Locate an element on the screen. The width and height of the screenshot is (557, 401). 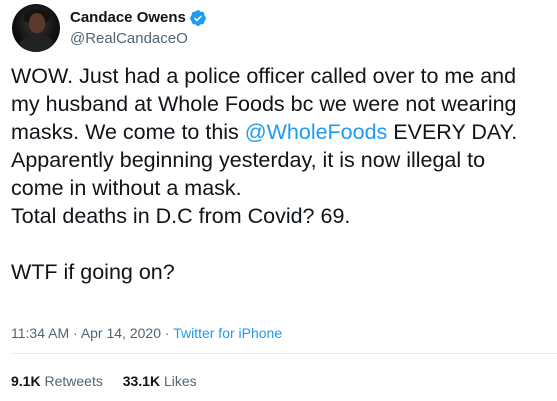
tweet-line-6: Total deaths in D.C from Covid? 69. is located at coordinates (181, 216).